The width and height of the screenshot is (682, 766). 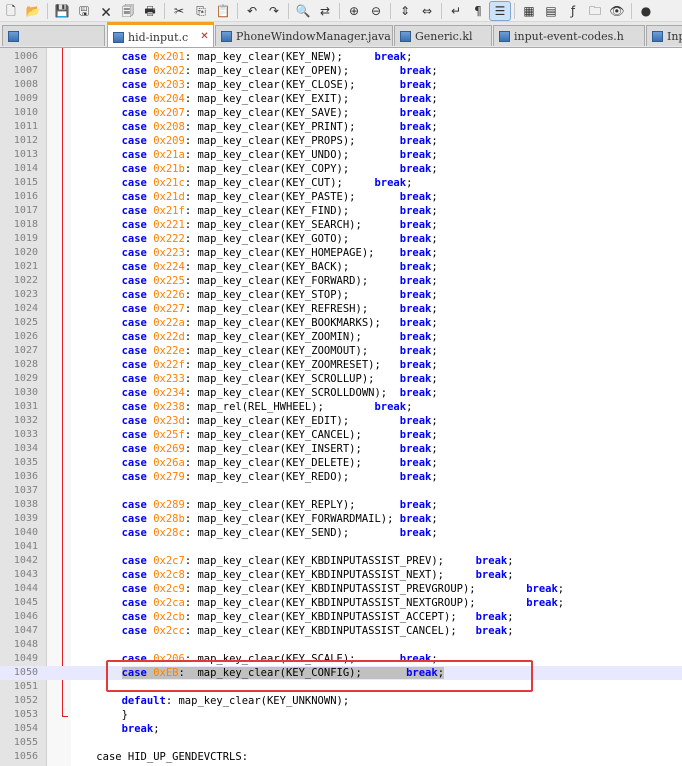 I want to click on code-line: 1037, so click(x=341, y=491).